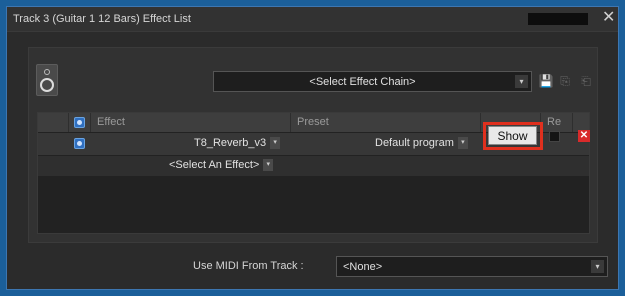  Describe the element at coordinates (214, 165) in the screenshot. I see `add-effect-label: <Select An Effect>` at that location.